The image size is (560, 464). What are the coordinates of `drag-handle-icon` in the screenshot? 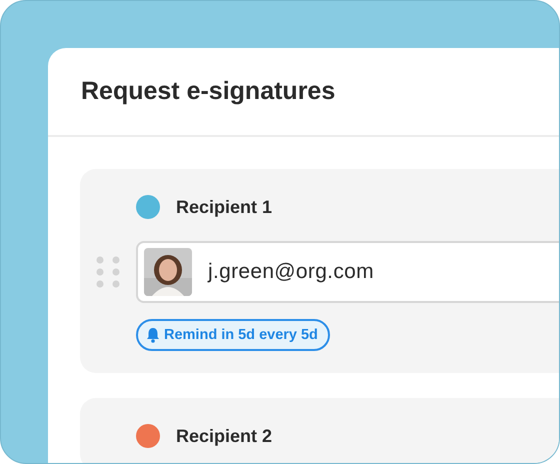 It's located at (108, 272).